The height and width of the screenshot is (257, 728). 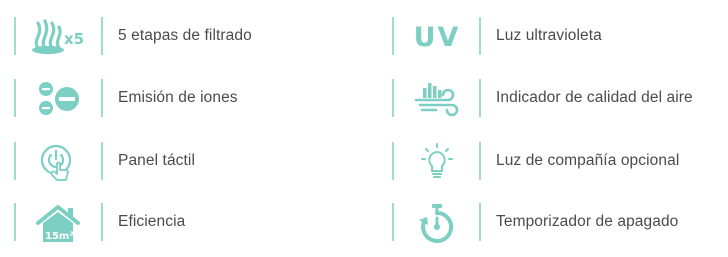 I want to click on uv-badge: UV, so click(x=437, y=37).